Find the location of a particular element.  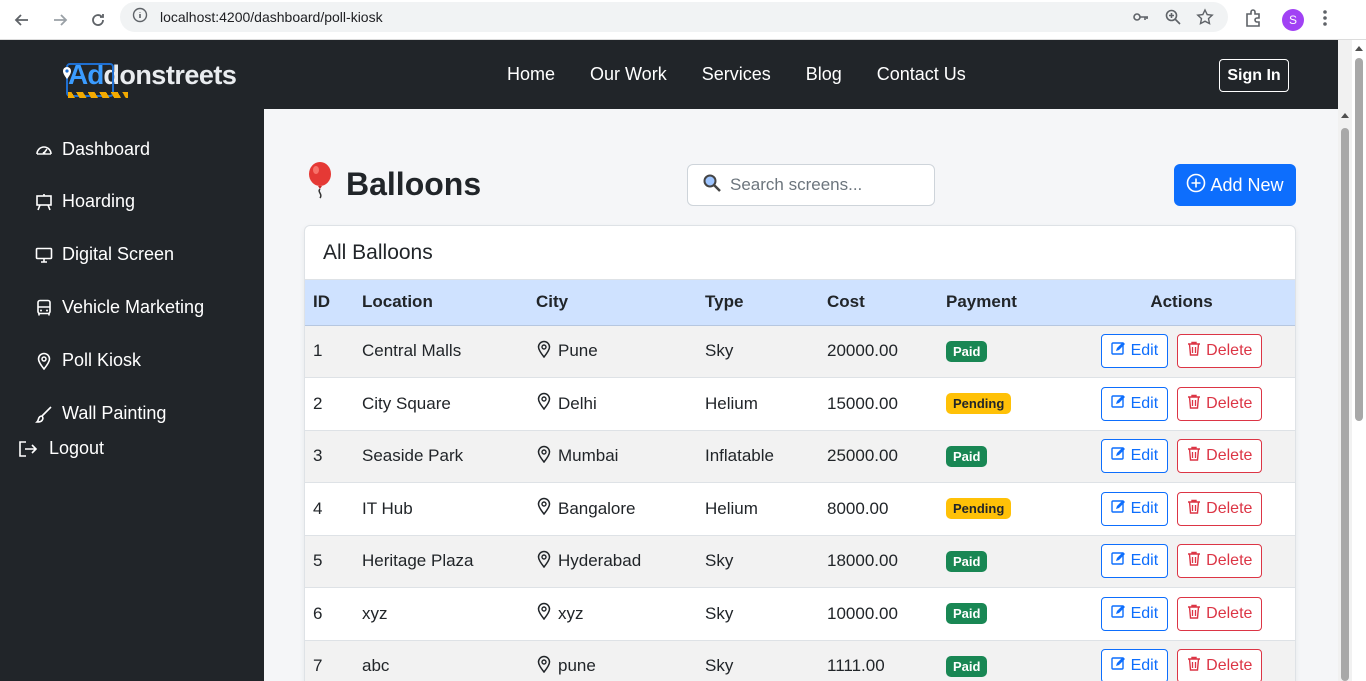

scroll-up-arrow-icon is located at coordinates (1345, 115).